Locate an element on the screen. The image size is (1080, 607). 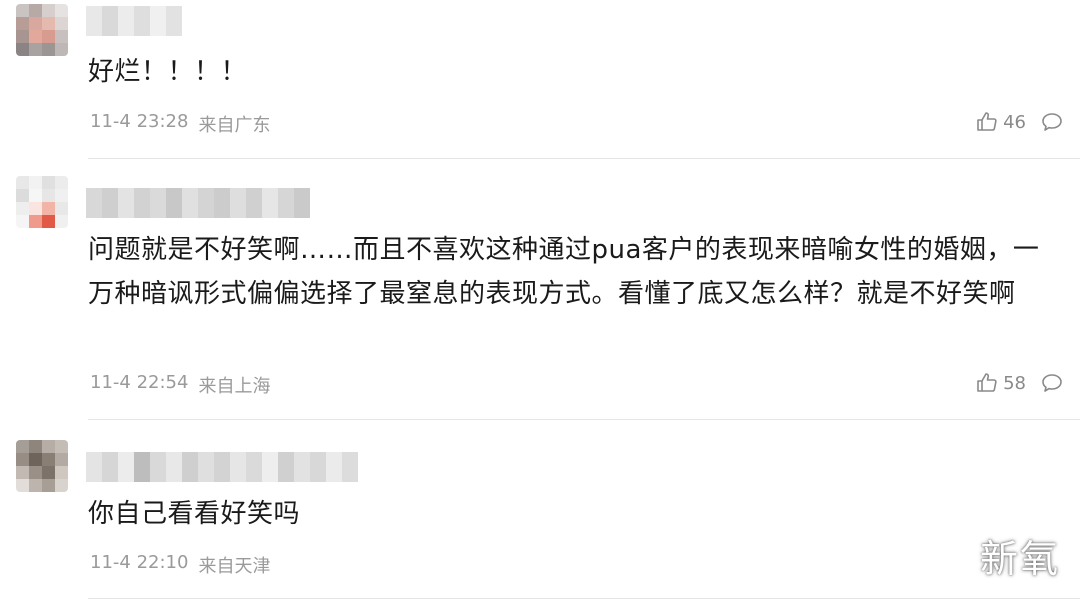
comment-date: 11-4 22:10 is located at coordinates (139, 562).